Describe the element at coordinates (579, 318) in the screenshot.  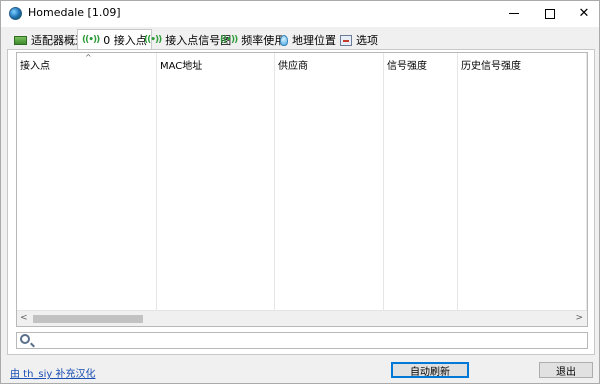
I see `scroll-right-icon: >` at that location.